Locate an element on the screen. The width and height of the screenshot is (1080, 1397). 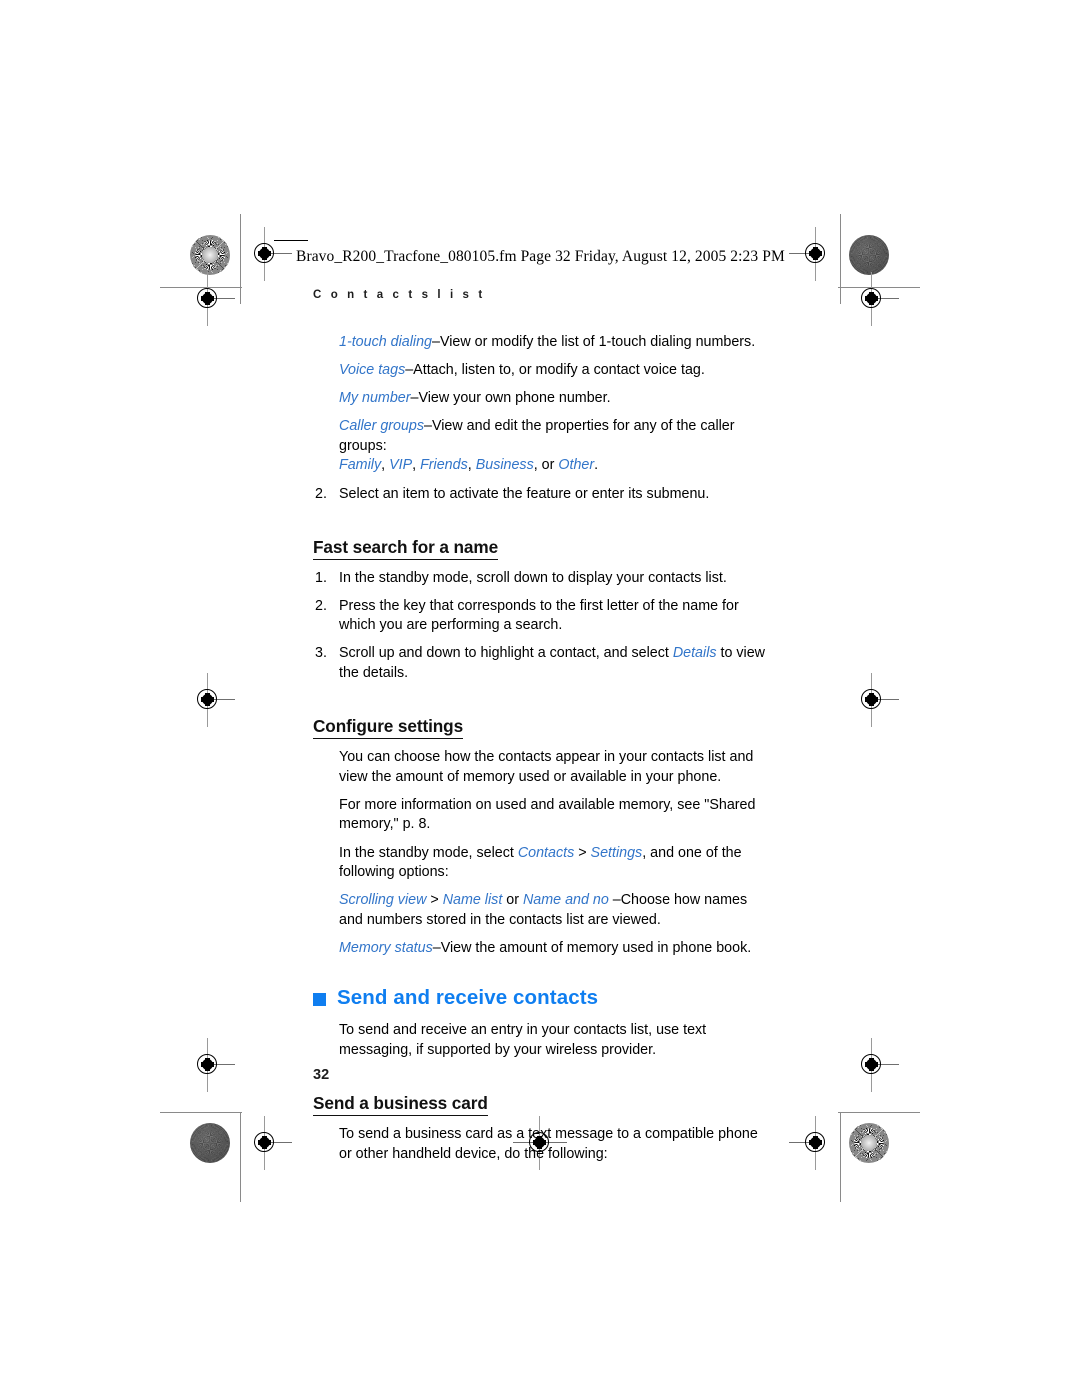
banner-rule is located at coordinates (291, 240).